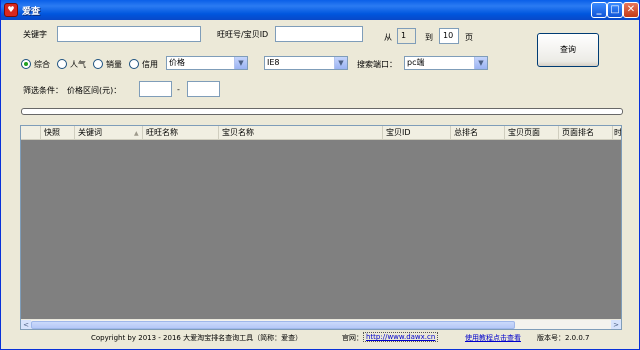  I want to click on column-header: 时, so click(617, 133).